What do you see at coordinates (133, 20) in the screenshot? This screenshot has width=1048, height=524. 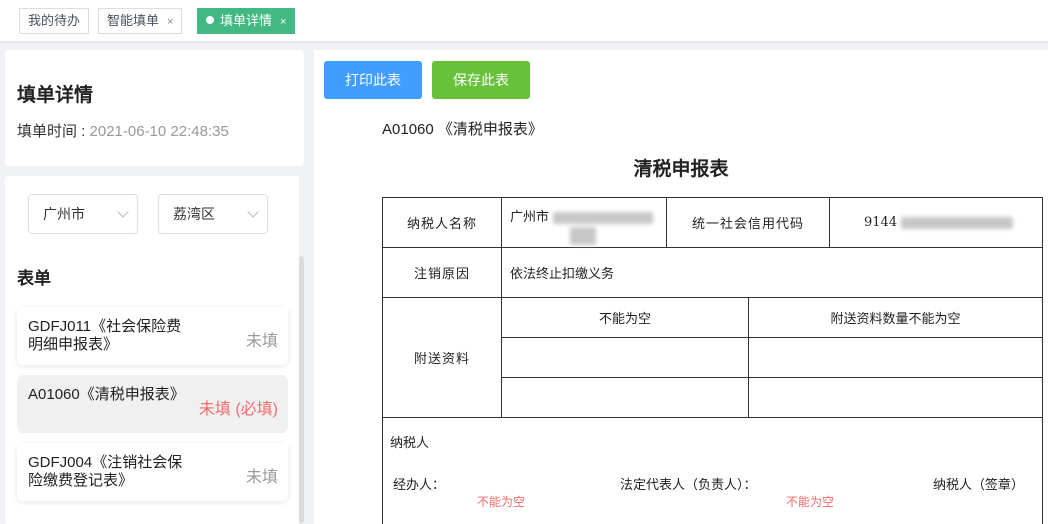 I see `tab-label: 智能填单` at bounding box center [133, 20].